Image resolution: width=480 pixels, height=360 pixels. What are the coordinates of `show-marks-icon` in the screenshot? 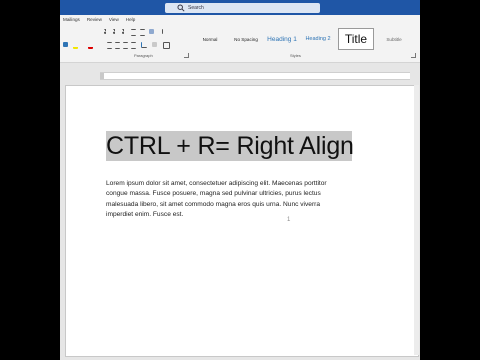 It's located at (160, 31).